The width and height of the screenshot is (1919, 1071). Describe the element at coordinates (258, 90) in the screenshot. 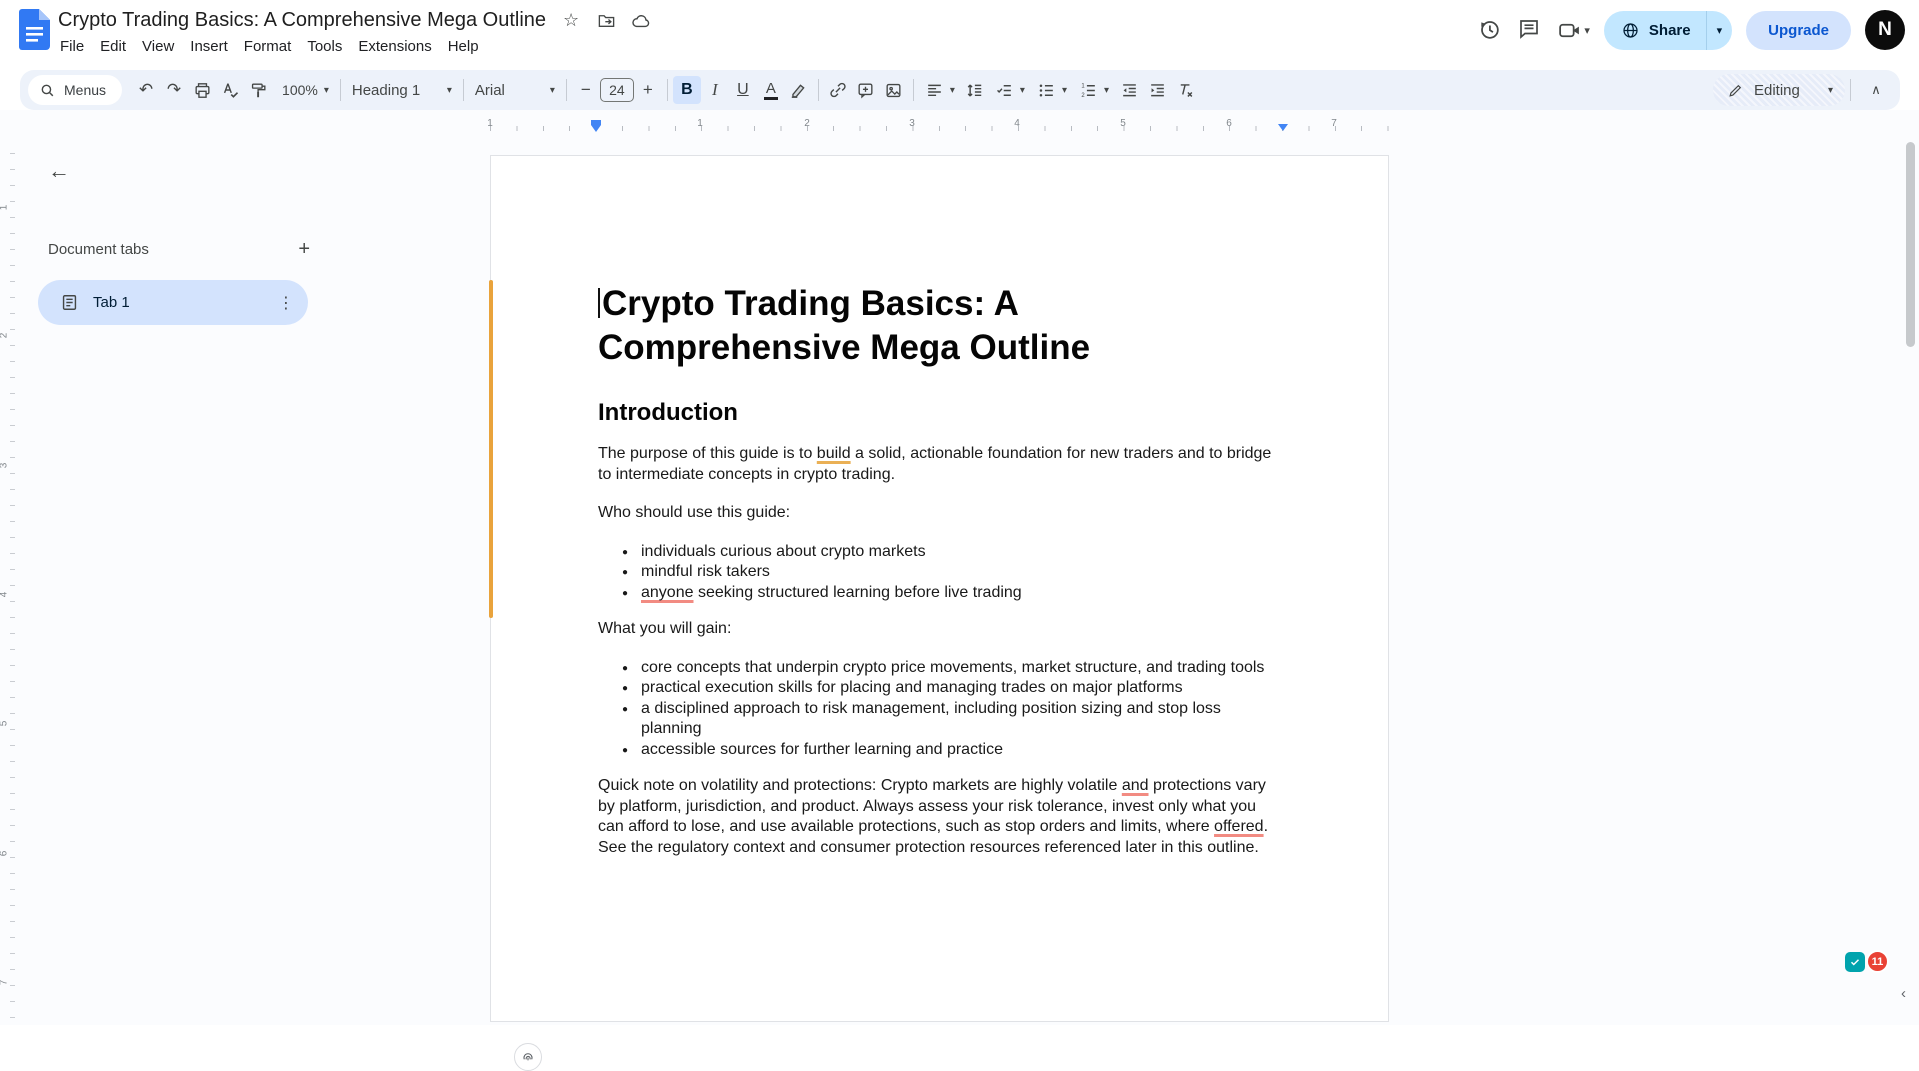

I see `paint-format-icon` at that location.